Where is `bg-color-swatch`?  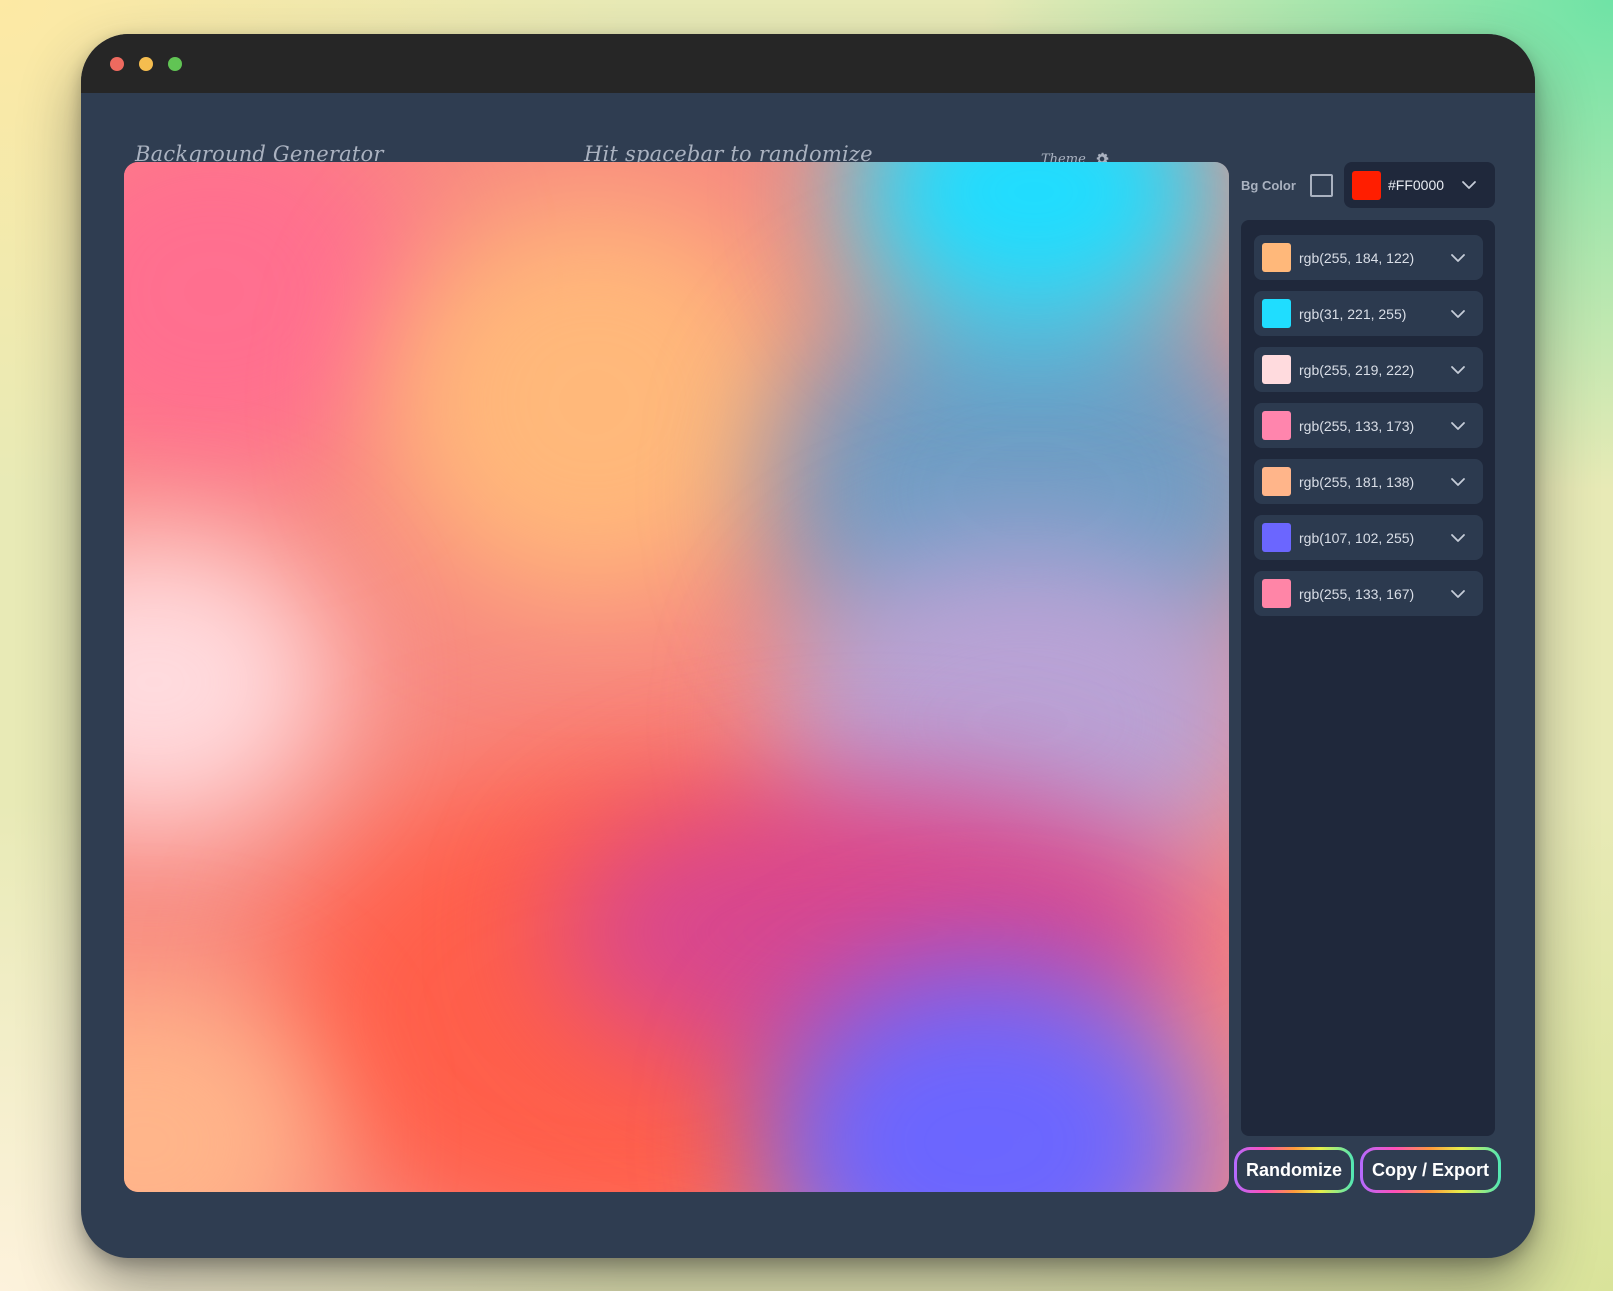
bg-color-swatch is located at coordinates (1366, 185).